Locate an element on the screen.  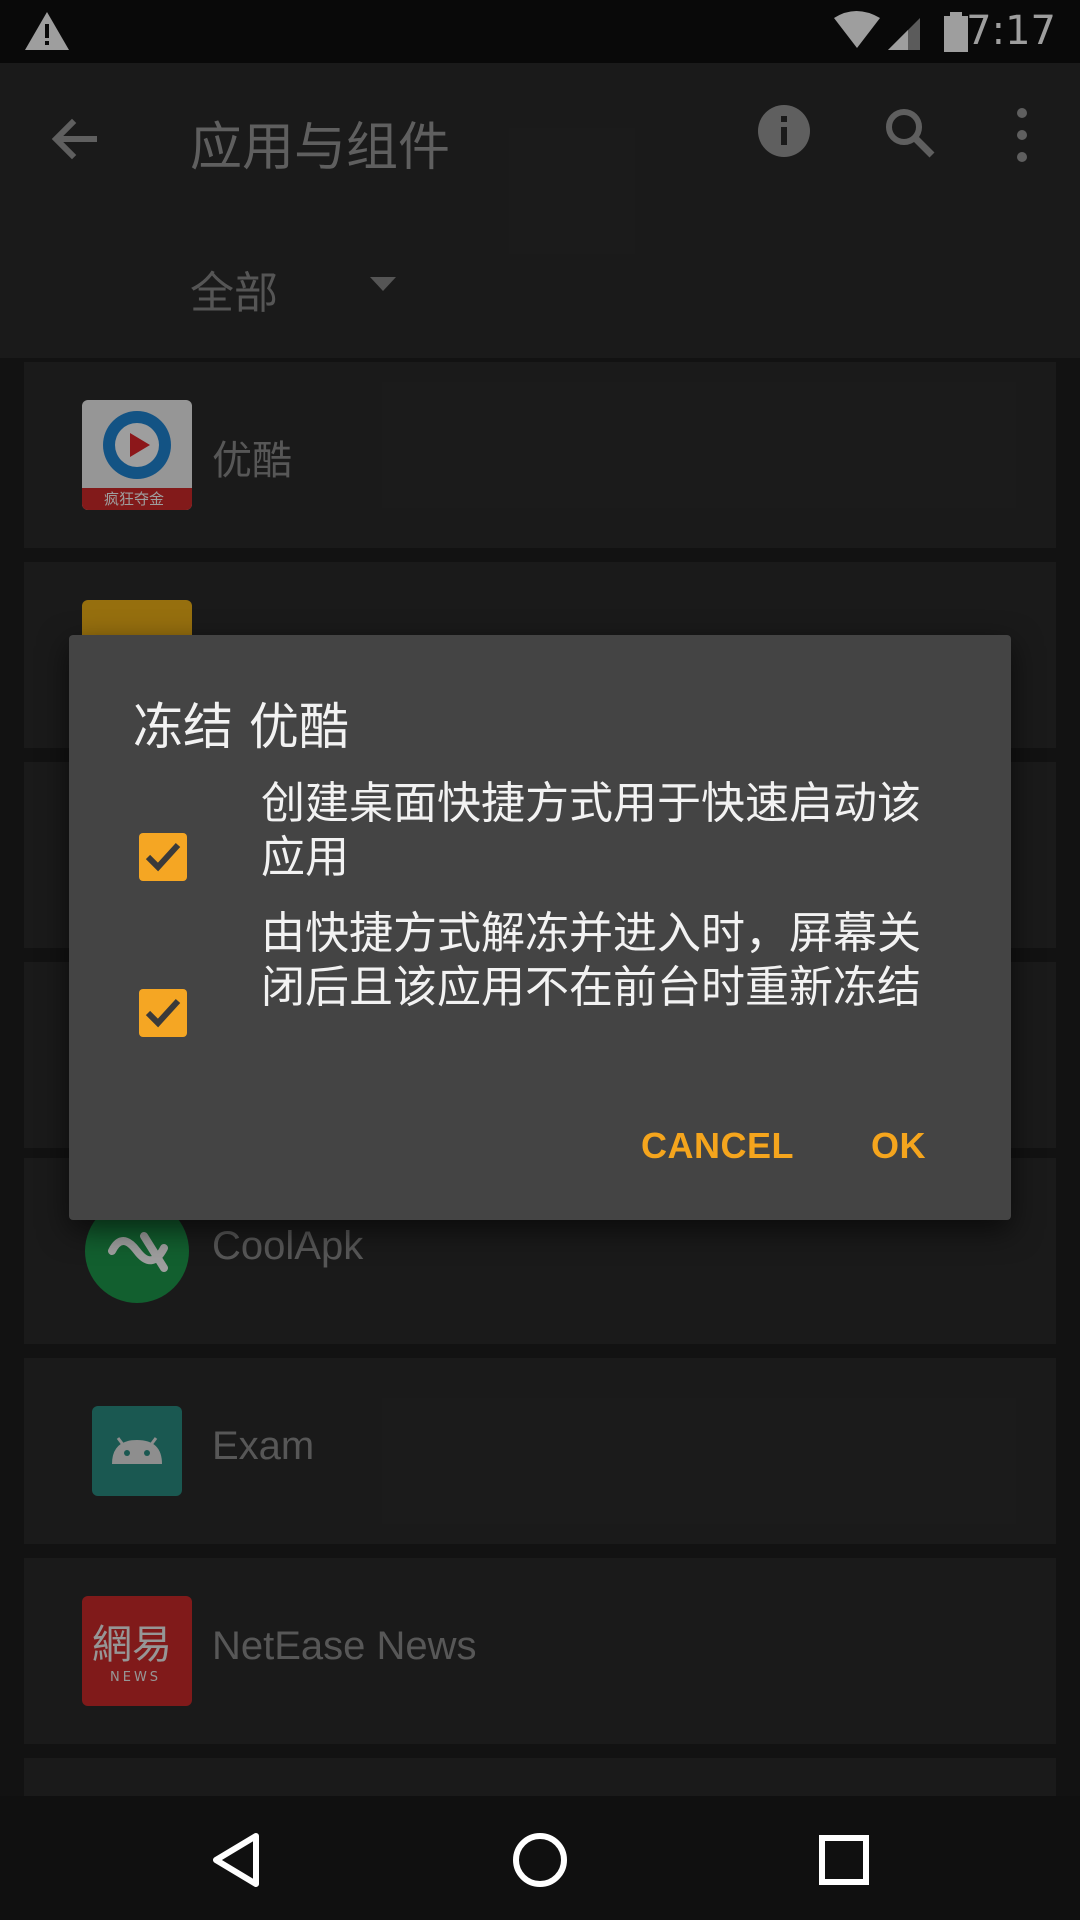
nav-back-icon is located at coordinates (236, 1860).